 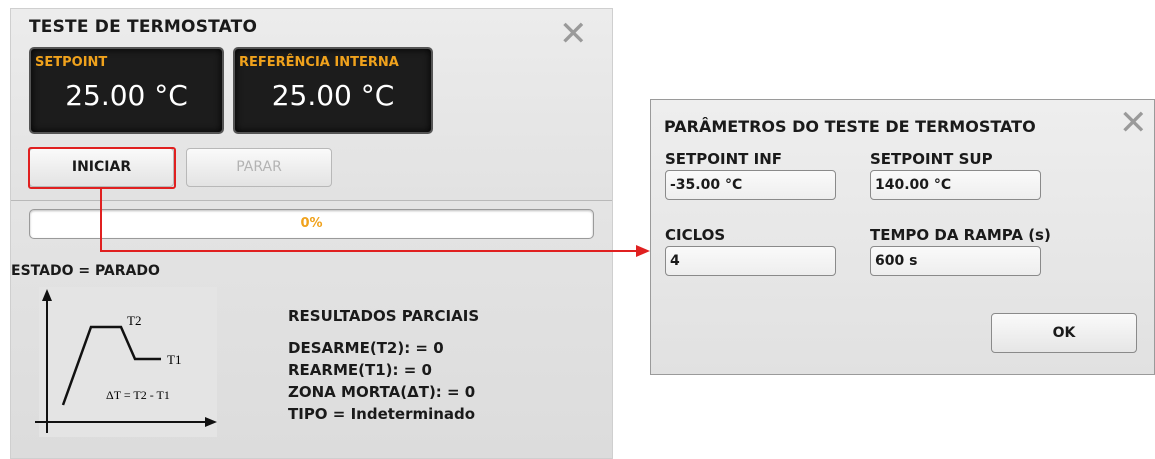 I want to click on deadband-result: ZONA MORTA(ΔT): = 0, so click(x=382, y=392).